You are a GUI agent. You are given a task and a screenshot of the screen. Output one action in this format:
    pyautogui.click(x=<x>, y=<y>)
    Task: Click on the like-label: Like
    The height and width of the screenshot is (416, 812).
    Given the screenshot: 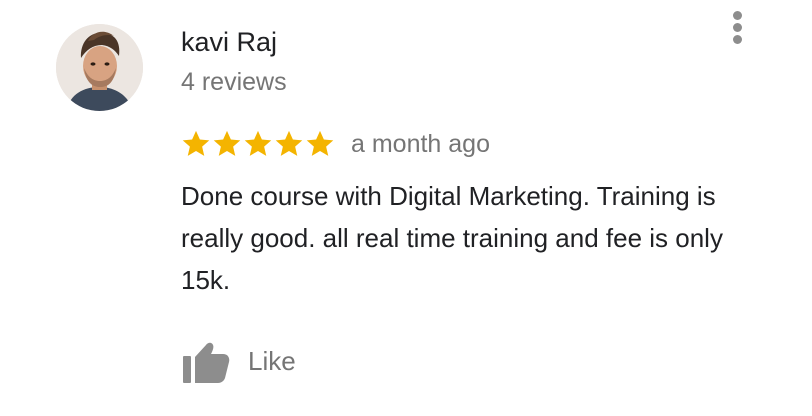 What is the action you would take?
    pyautogui.click(x=272, y=361)
    